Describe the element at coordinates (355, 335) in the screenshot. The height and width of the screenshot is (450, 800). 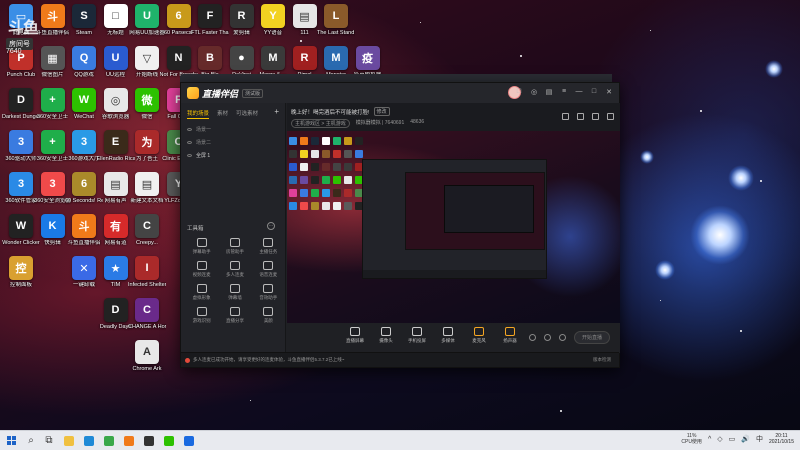
I see `screen-capture-button: 直播屏幕` at that location.